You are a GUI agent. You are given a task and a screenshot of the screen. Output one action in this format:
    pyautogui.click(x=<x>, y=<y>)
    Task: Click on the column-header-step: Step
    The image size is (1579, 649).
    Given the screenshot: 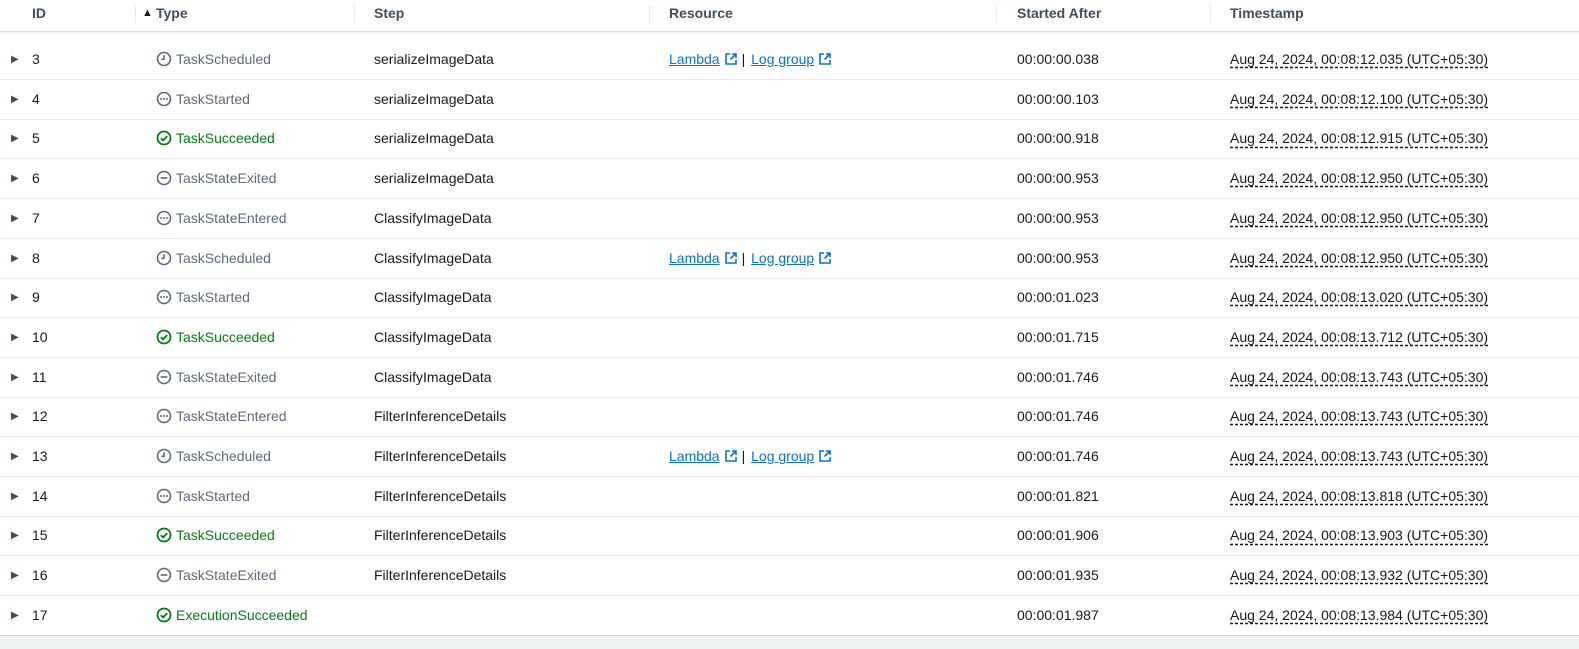 What is the action you would take?
    pyautogui.click(x=389, y=13)
    